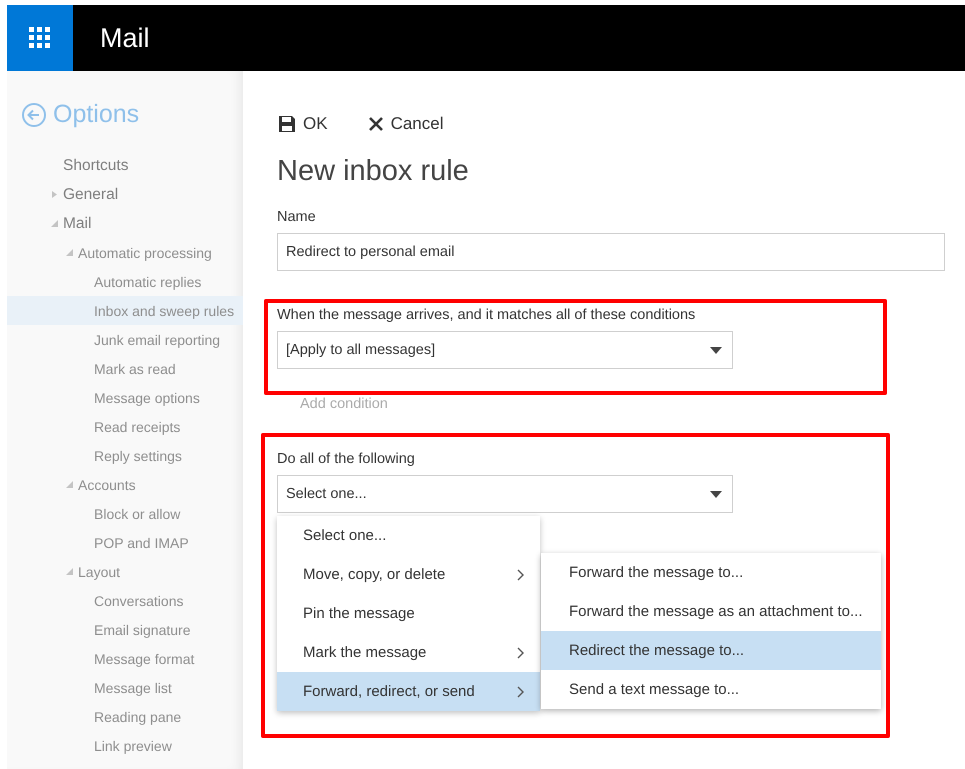 This screenshot has height=769, width=965. Describe the element at coordinates (125, 542) in the screenshot. I see `sidebar-item: POP and IMAP` at that location.